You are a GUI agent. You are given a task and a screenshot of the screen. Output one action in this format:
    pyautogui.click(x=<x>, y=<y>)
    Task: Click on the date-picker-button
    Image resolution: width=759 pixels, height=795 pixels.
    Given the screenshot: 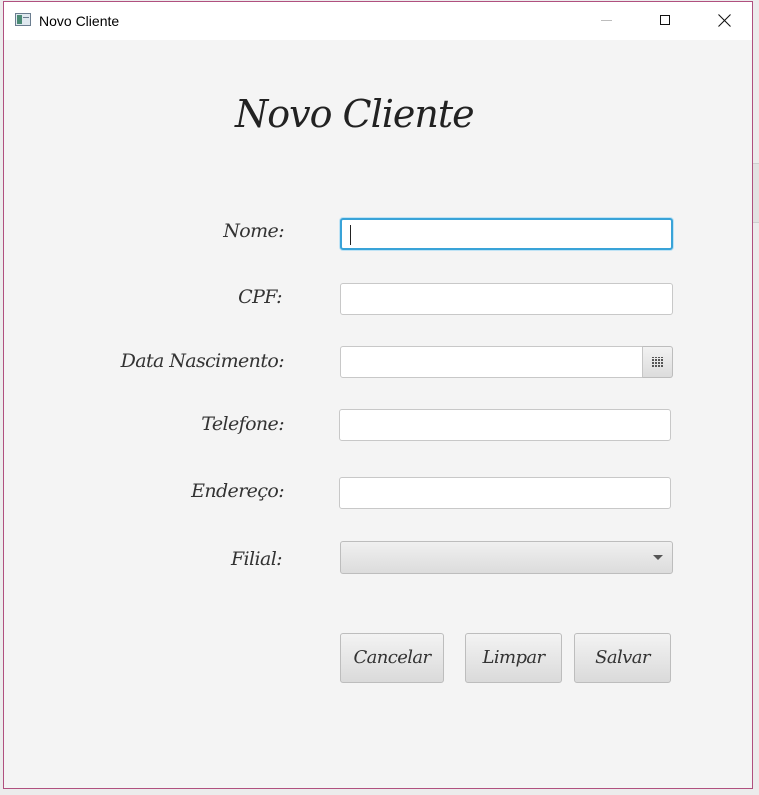 What is the action you would take?
    pyautogui.click(x=657, y=362)
    